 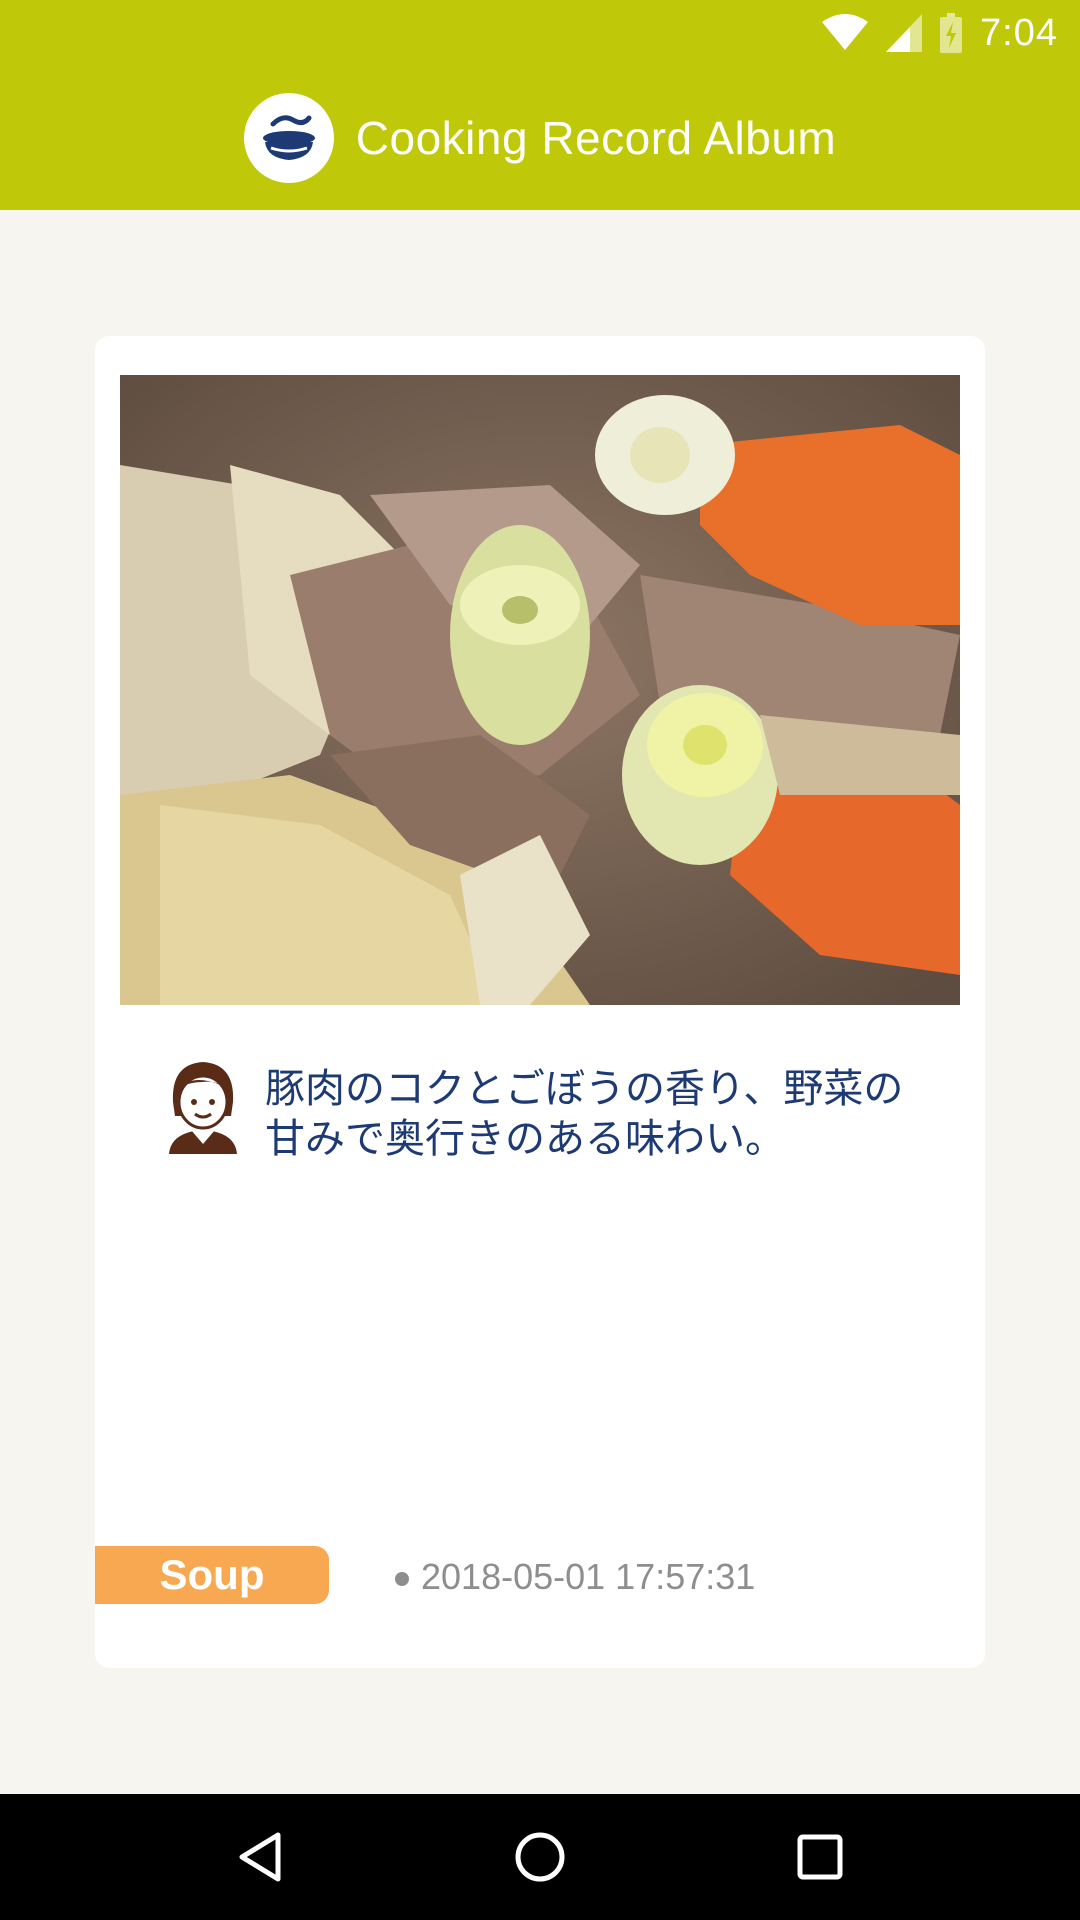 I want to click on user-avatar-icon, so click(x=203, y=1108).